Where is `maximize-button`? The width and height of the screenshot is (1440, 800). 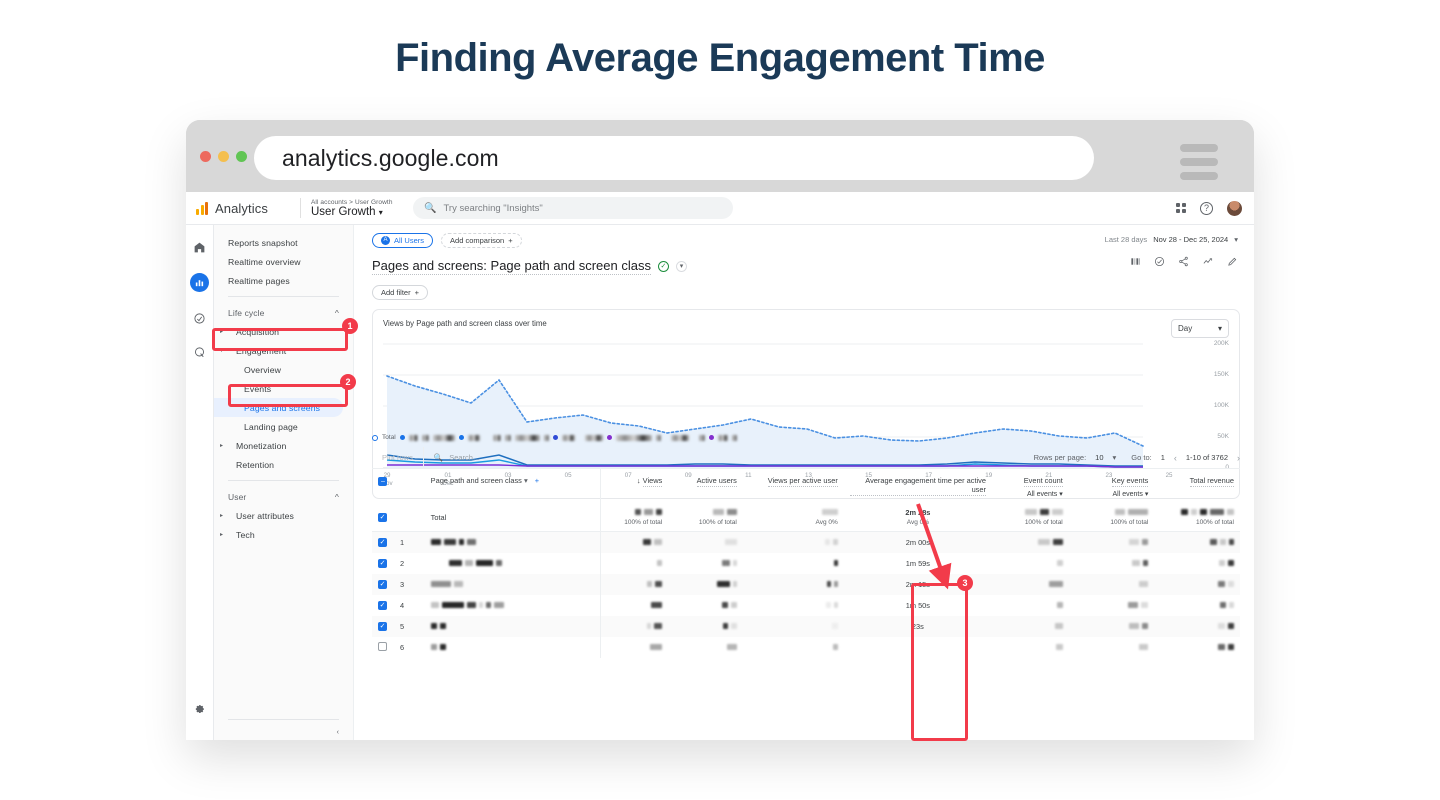 maximize-button is located at coordinates (241, 156).